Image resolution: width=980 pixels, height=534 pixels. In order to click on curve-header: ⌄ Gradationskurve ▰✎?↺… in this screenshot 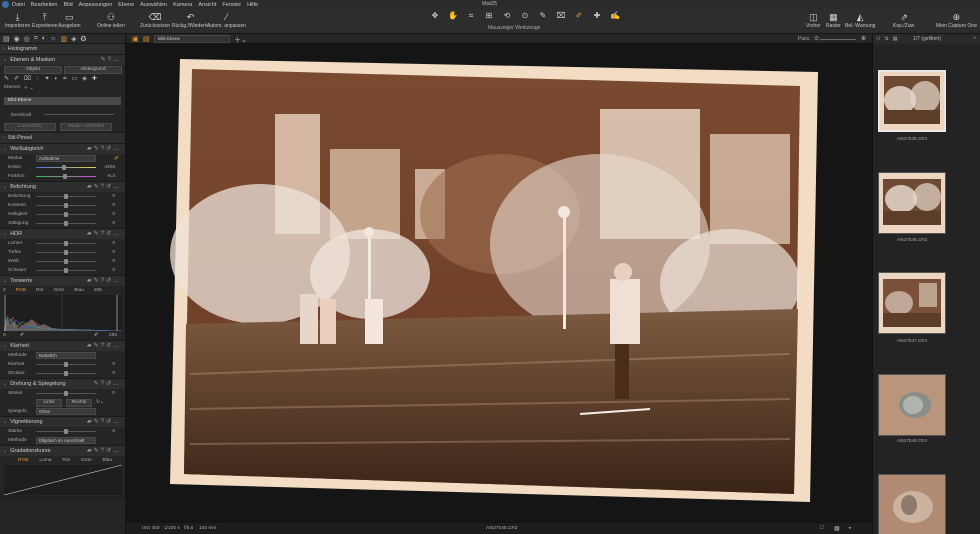, I will do `click(62, 451)`.